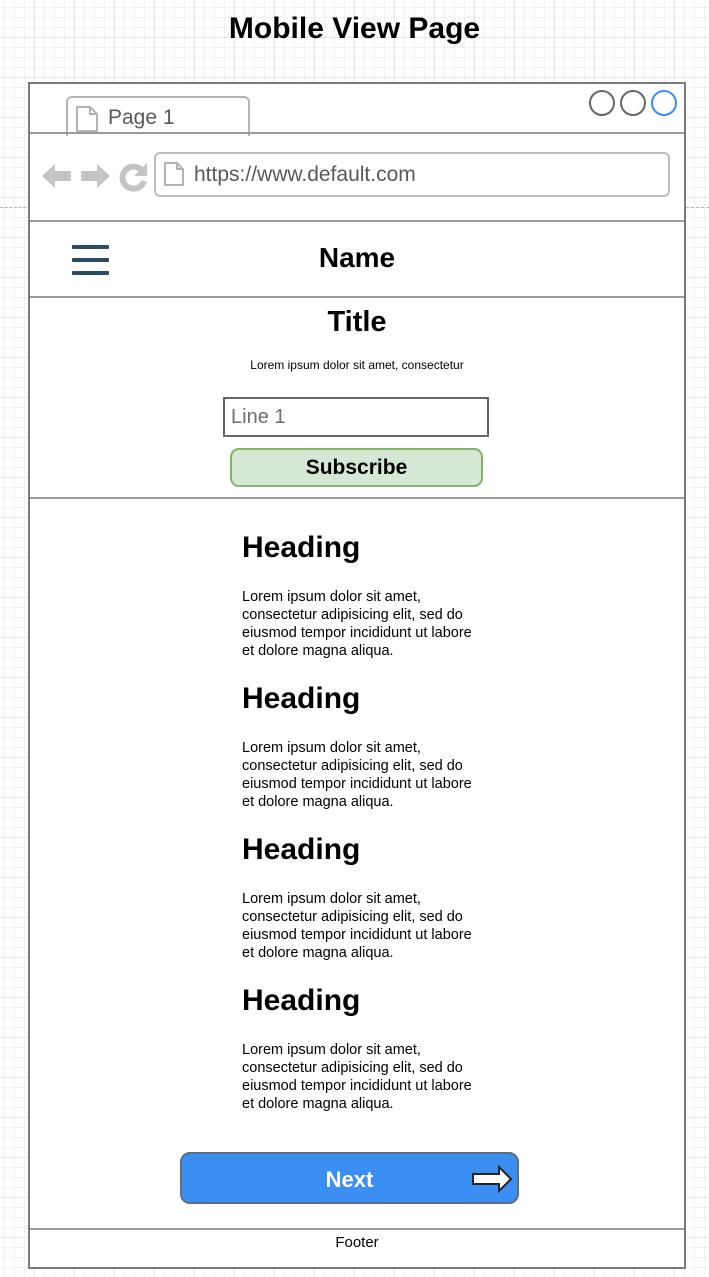 The height and width of the screenshot is (1277, 709). Describe the element at coordinates (357, 1229) in the screenshot. I see `footer-divider` at that location.